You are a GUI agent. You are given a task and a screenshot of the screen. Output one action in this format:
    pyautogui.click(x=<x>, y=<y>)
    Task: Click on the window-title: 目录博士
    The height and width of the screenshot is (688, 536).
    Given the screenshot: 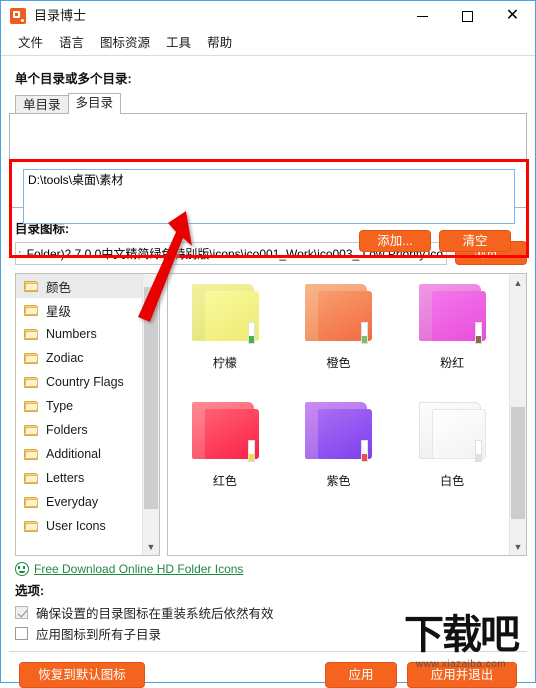 What is the action you would take?
    pyautogui.click(x=60, y=15)
    